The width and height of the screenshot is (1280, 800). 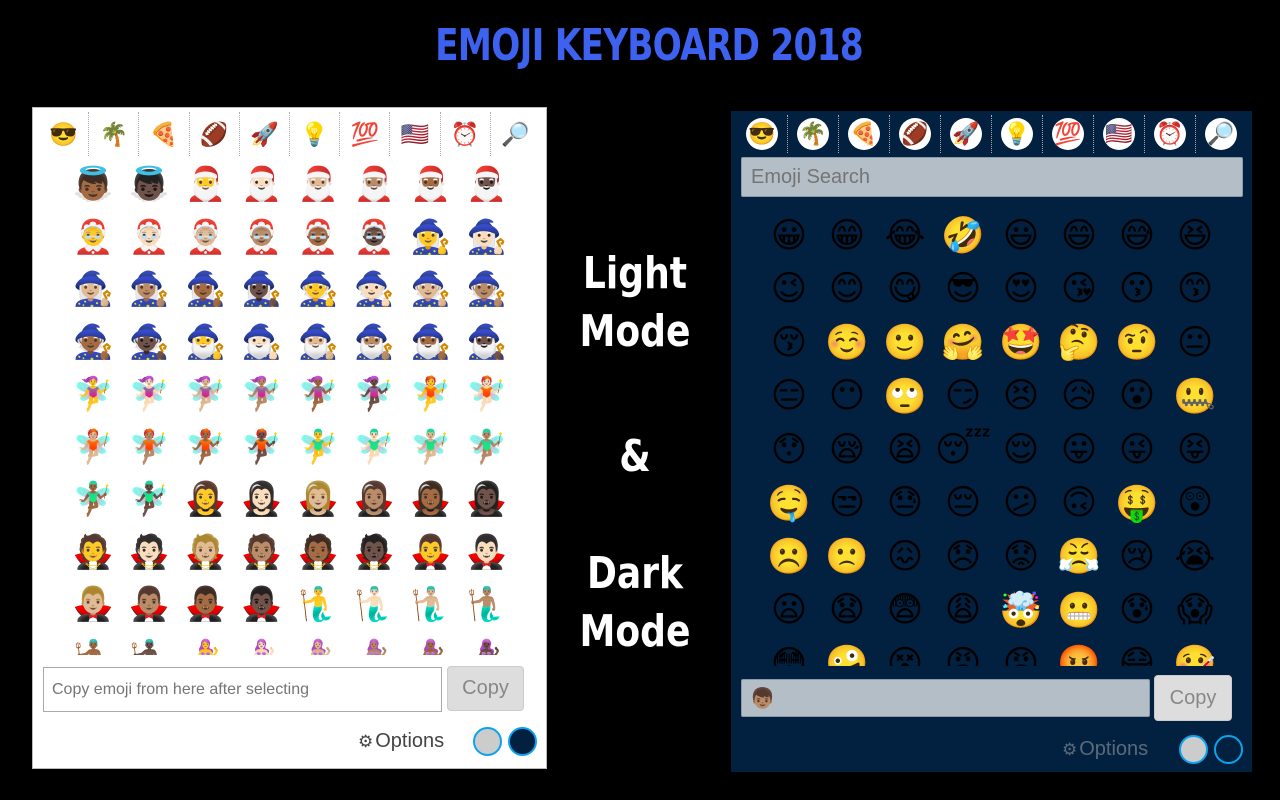 I want to click on emoji-cell: 😐, so click(x=1195, y=343).